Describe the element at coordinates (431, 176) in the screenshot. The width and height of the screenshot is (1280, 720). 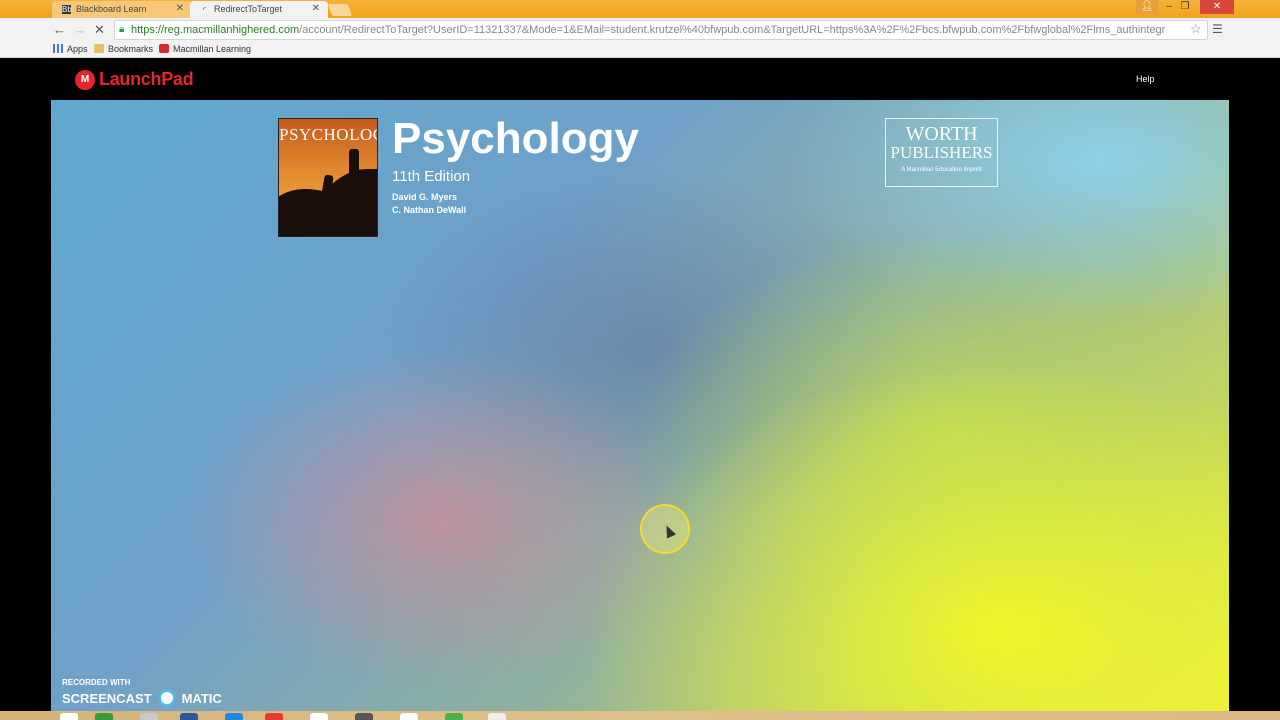
I see `book-edition: 11th Edition` at that location.